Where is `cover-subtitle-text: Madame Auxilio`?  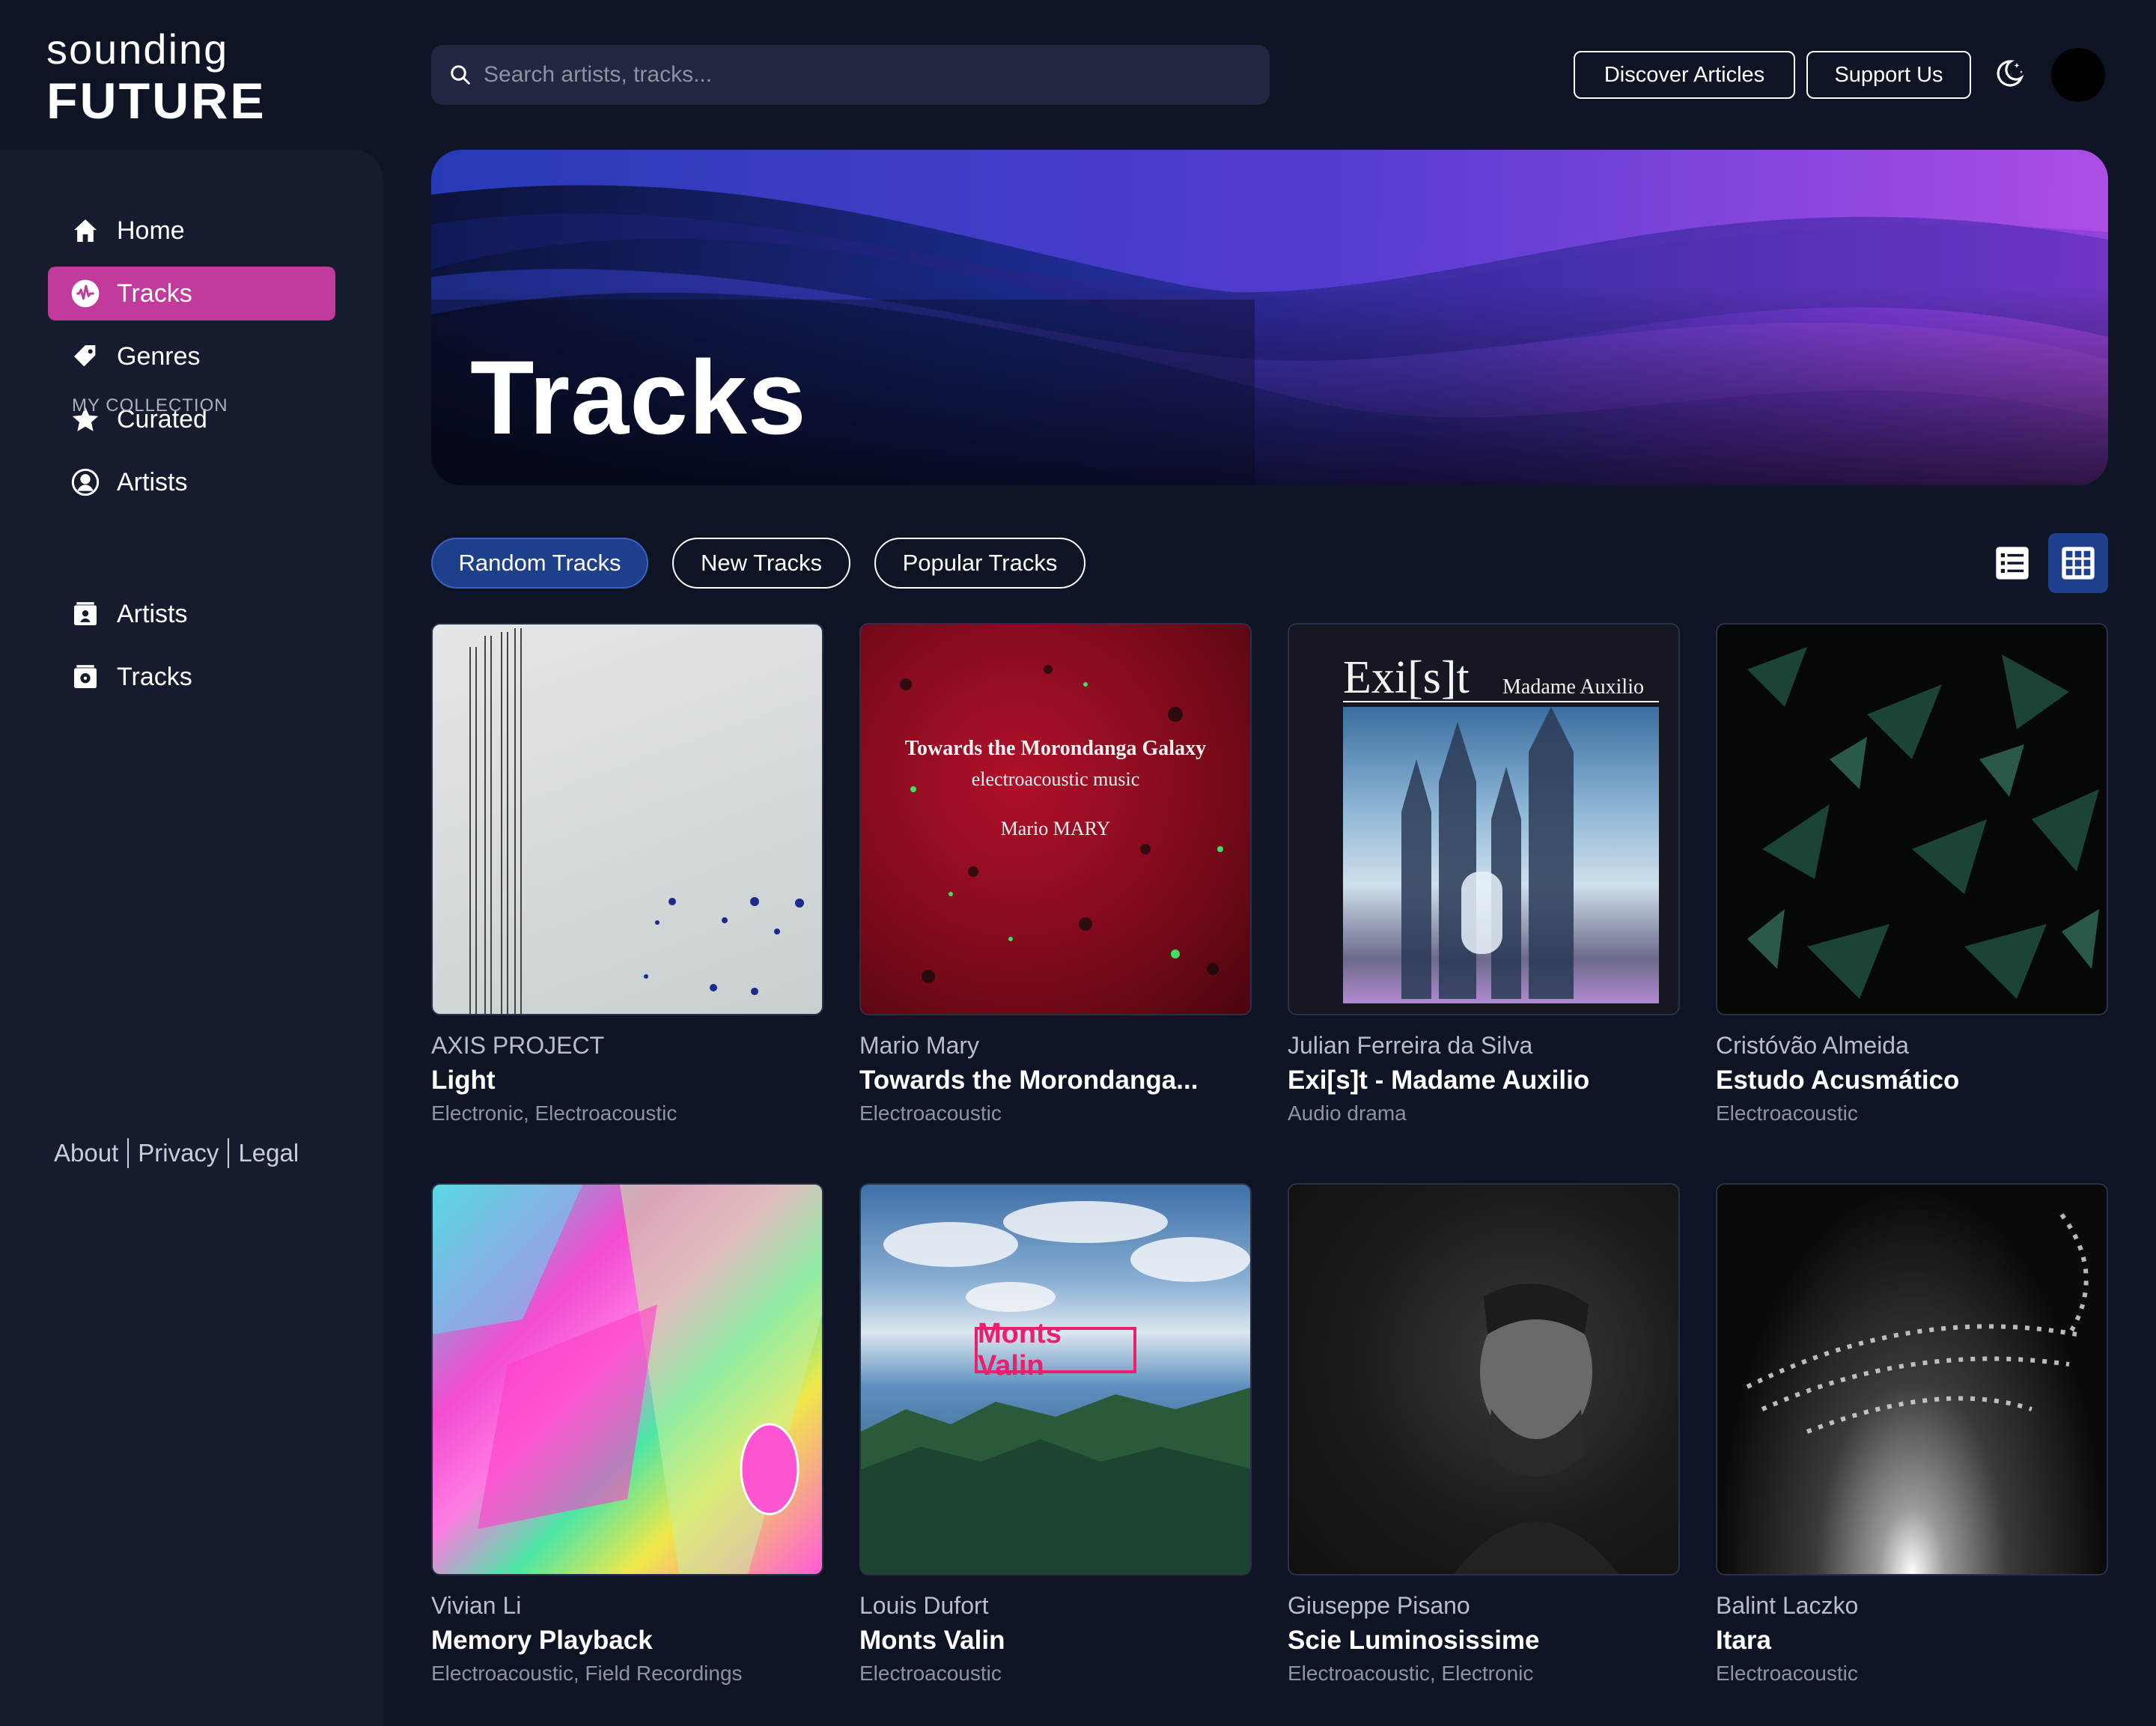
cover-subtitle-text: Madame Auxilio is located at coordinates (1573, 687).